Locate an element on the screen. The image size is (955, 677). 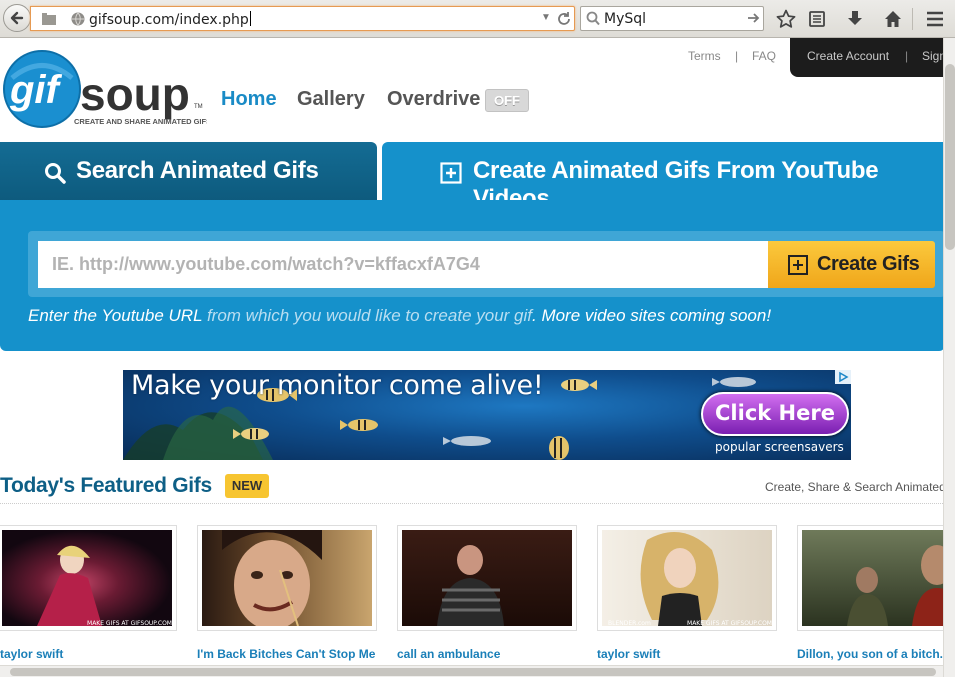
faq-link: FAQ is located at coordinates (764, 56).